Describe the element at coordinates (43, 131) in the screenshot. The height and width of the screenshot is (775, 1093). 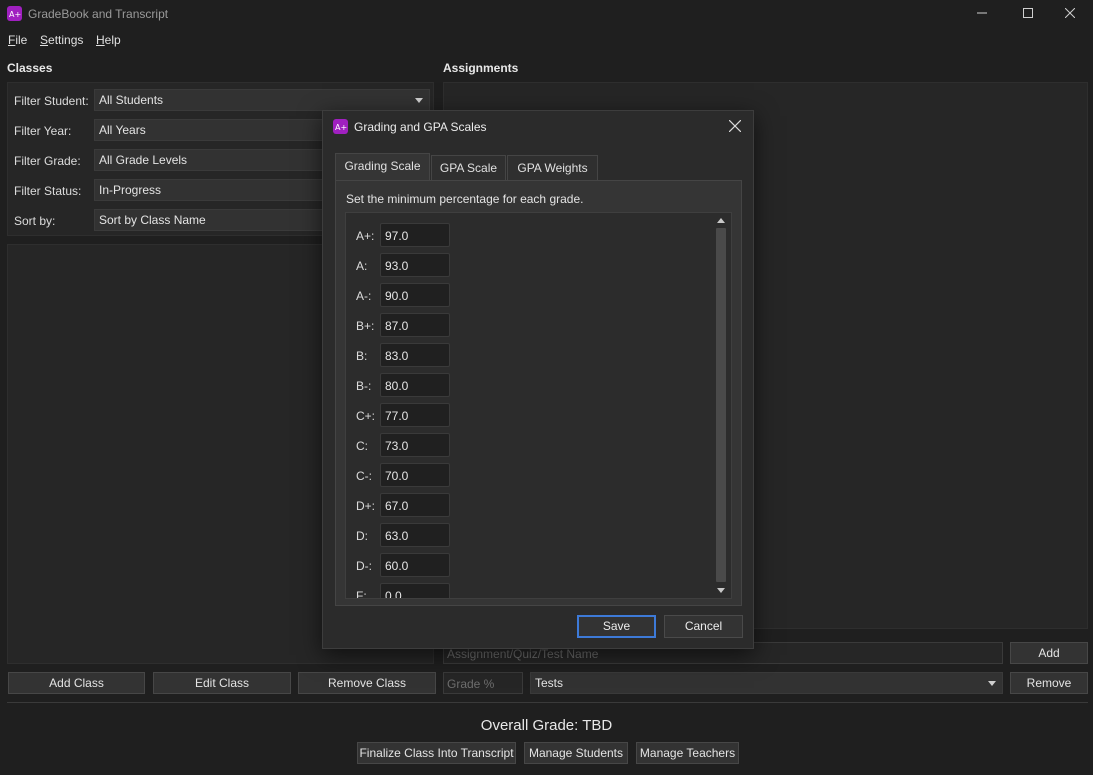
I see `filter-year-label: Filter Year:` at that location.